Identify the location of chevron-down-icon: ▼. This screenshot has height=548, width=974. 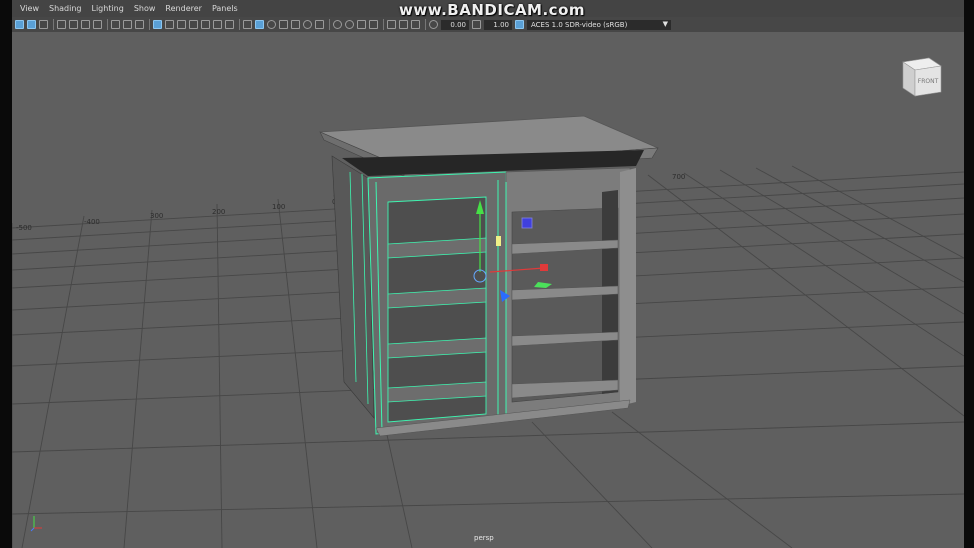
(665, 23).